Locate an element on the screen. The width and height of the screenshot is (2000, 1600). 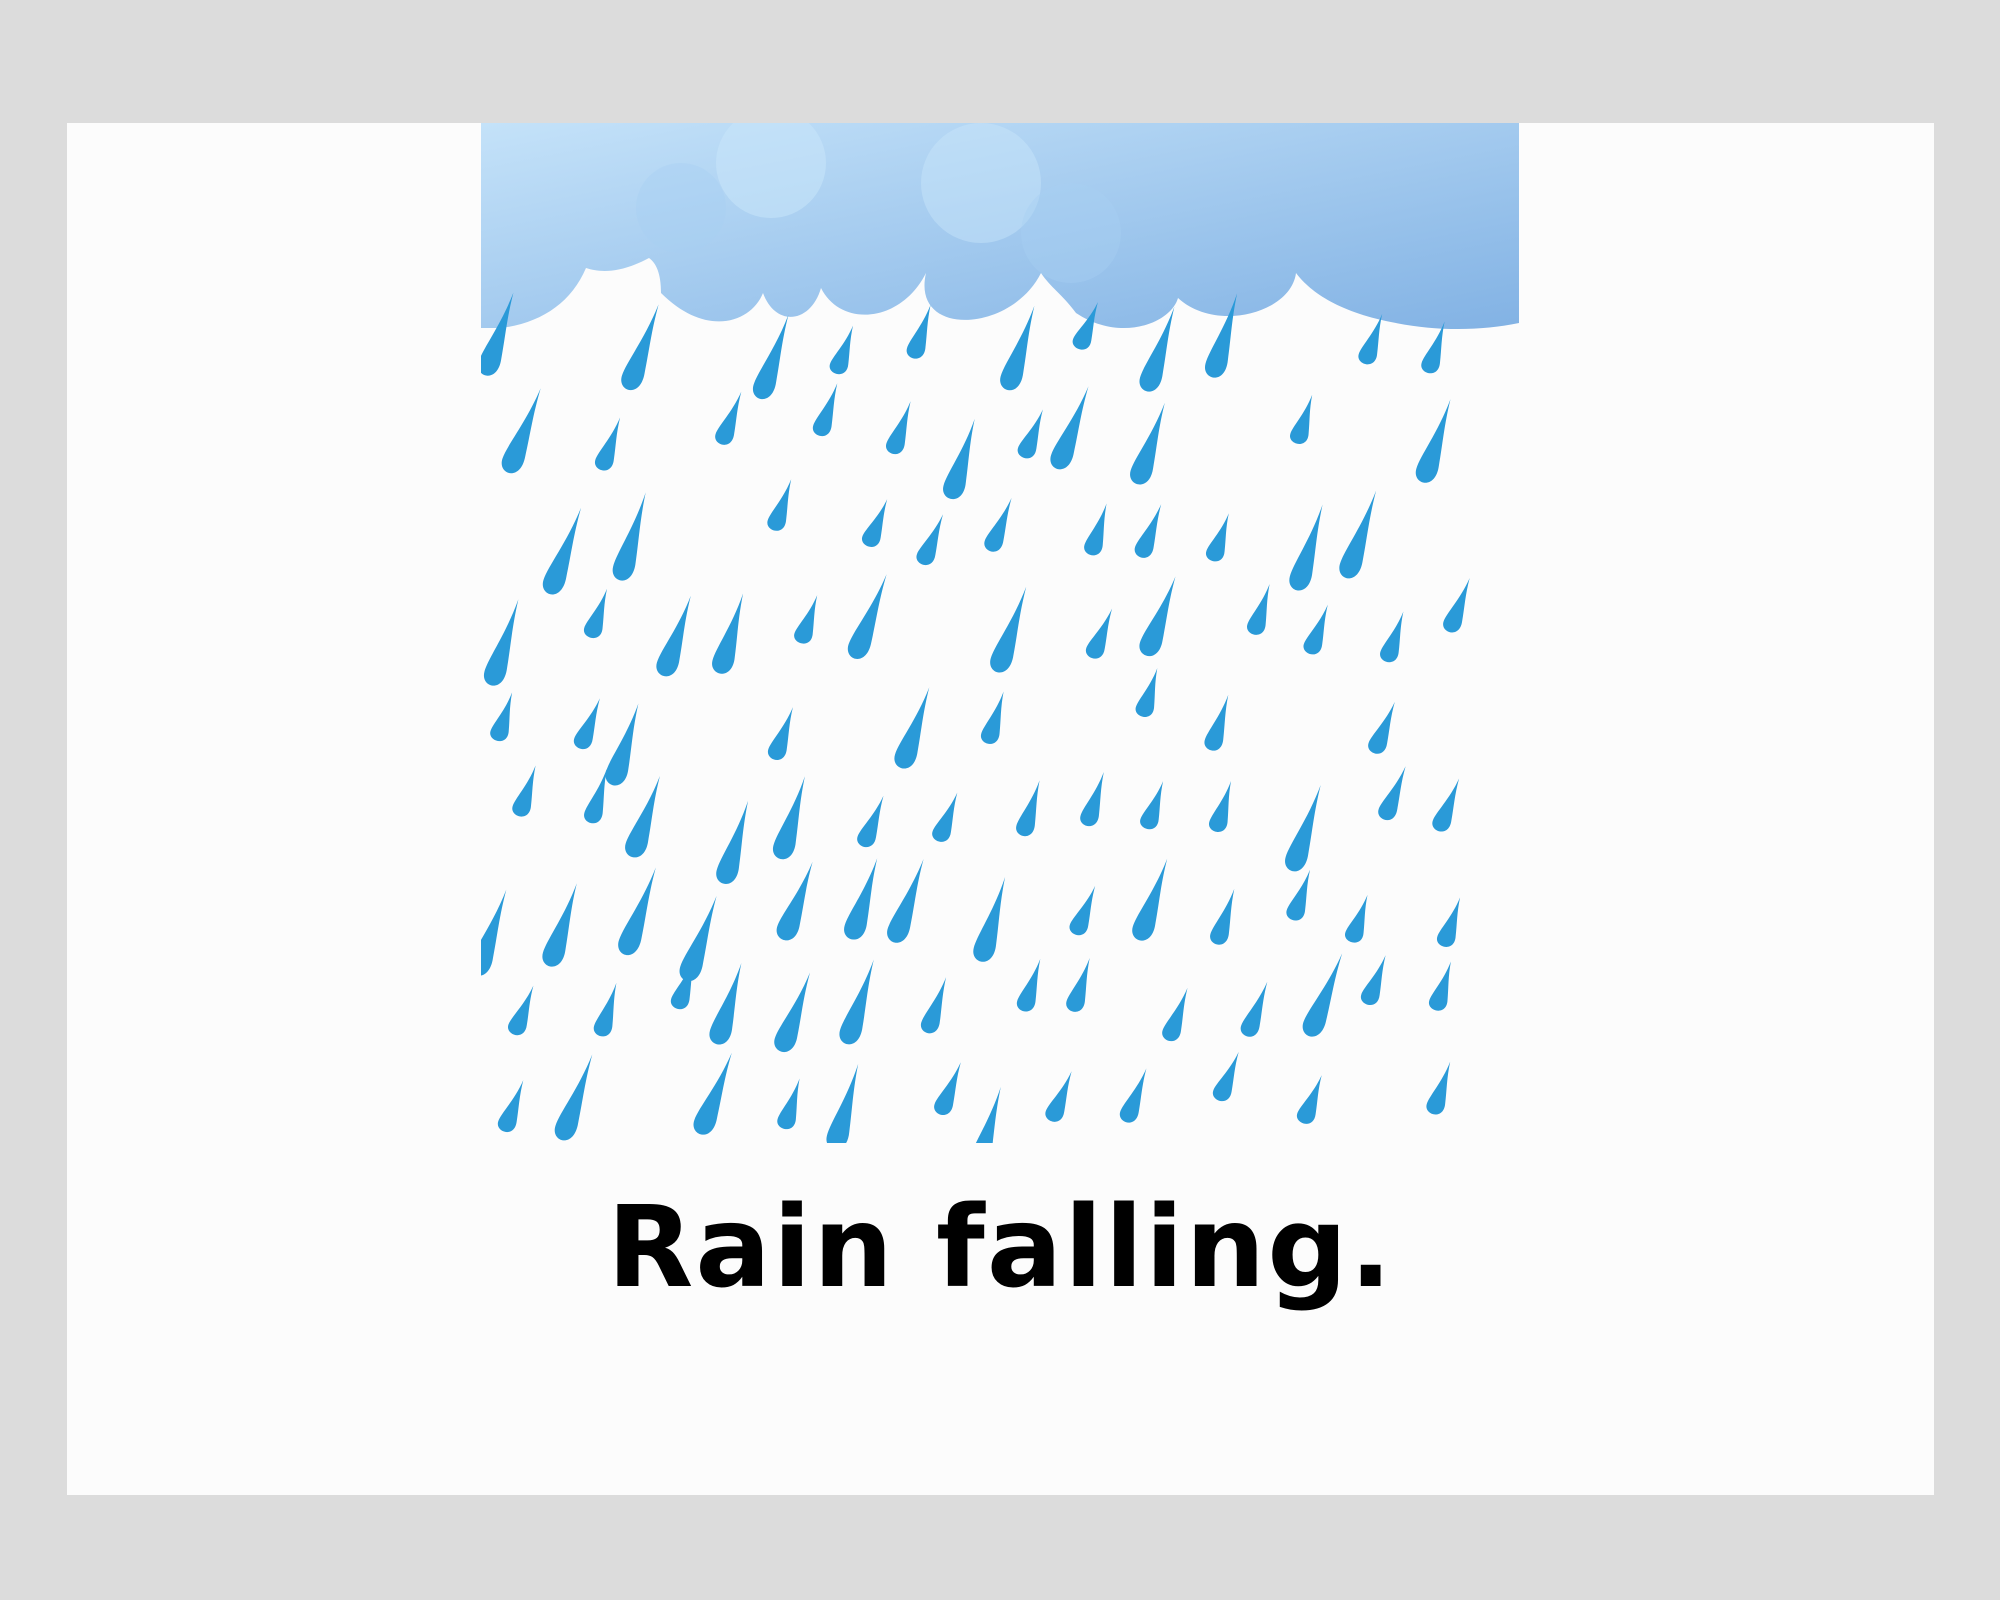
cloud-icon is located at coordinates (1000, 226).